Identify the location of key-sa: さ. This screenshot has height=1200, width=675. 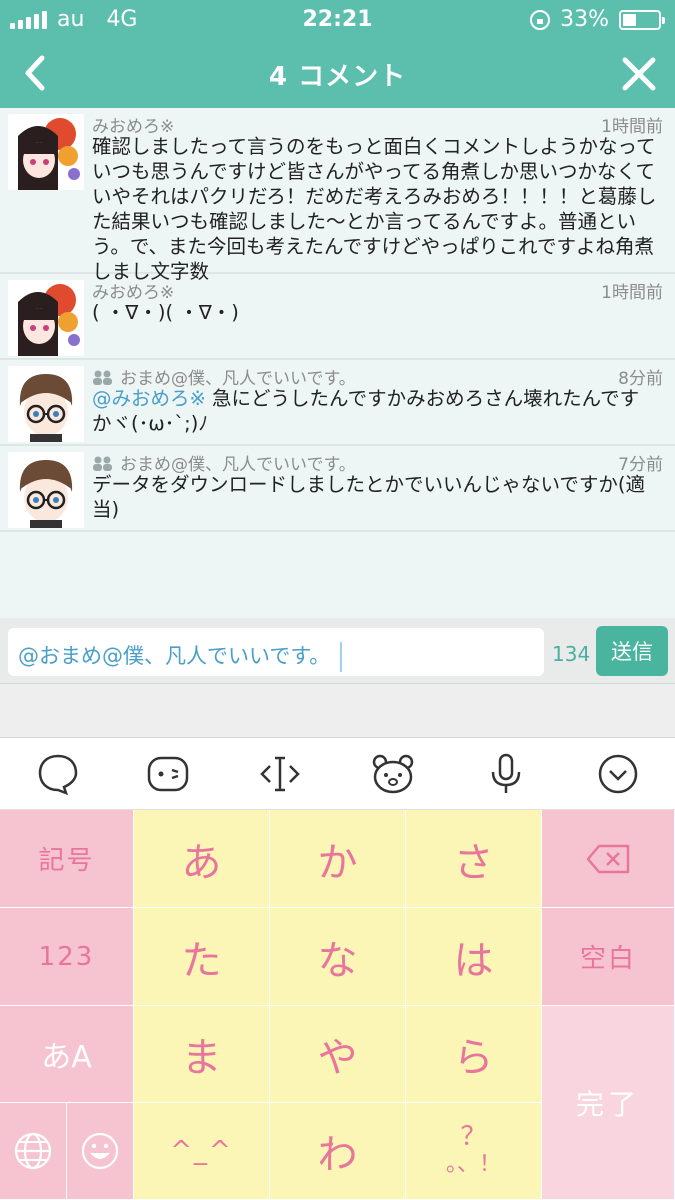
(474, 859).